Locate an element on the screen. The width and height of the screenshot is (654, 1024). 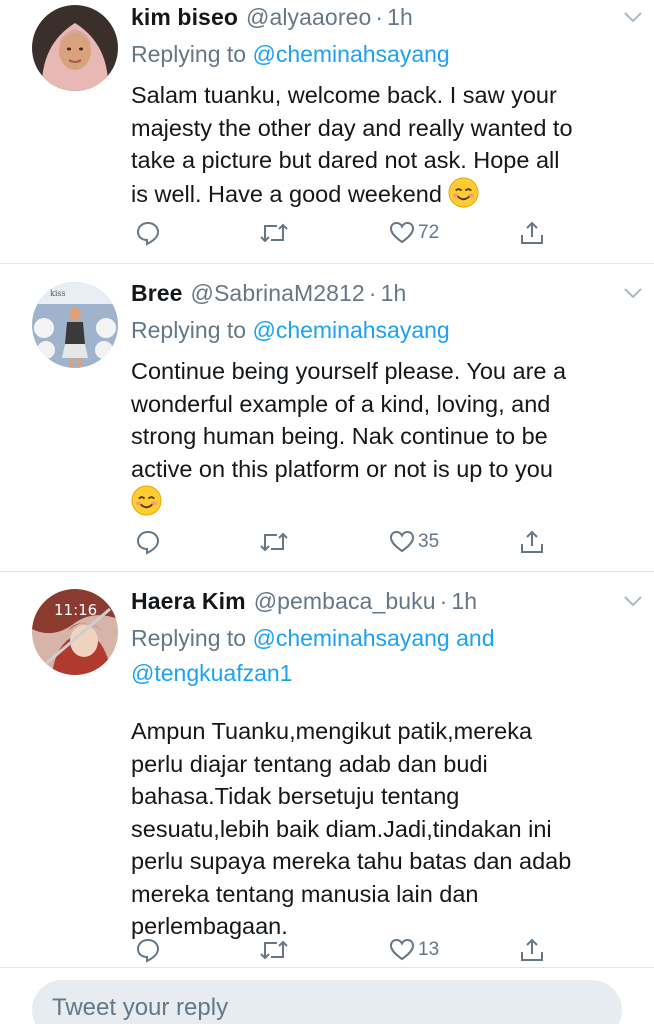
avatar is located at coordinates (75, 48).